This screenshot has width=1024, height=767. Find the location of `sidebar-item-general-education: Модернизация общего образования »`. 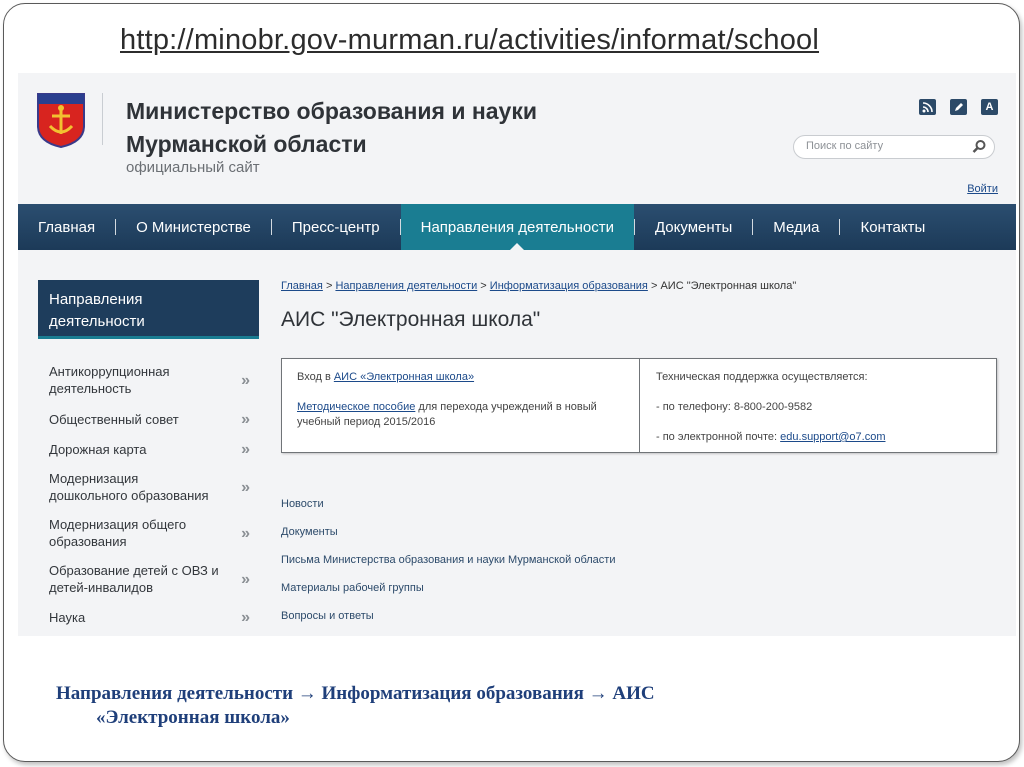

sidebar-item-general-education: Модернизация общего образования » is located at coordinates (148, 533).